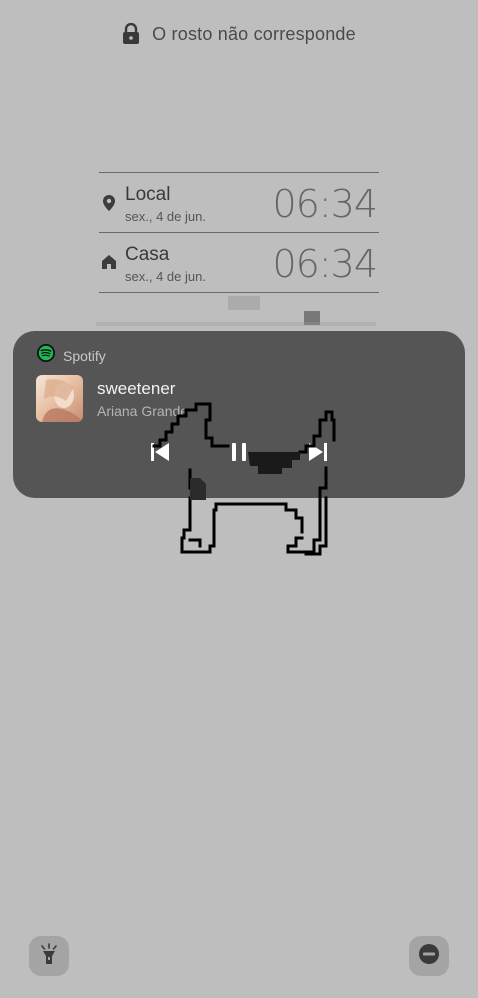 This screenshot has height=998, width=478. I want to click on previous-track-button, so click(160, 452).